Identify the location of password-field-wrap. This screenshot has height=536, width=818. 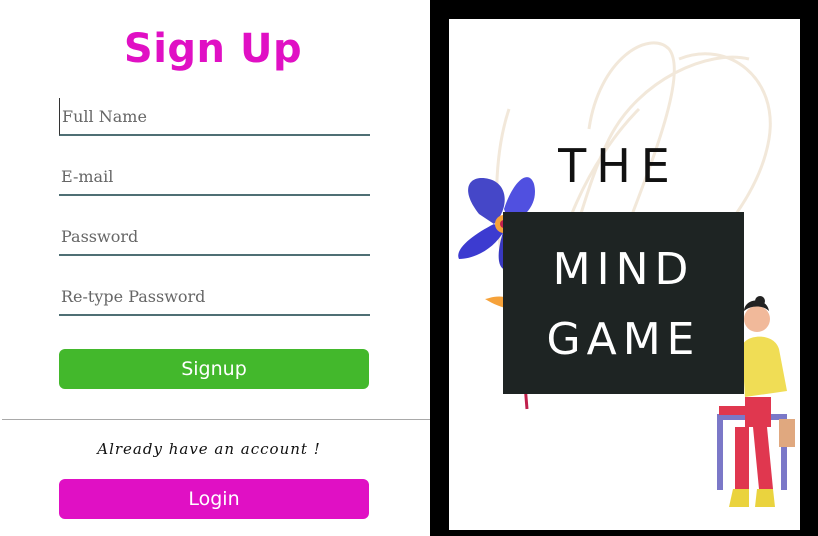
(214, 238).